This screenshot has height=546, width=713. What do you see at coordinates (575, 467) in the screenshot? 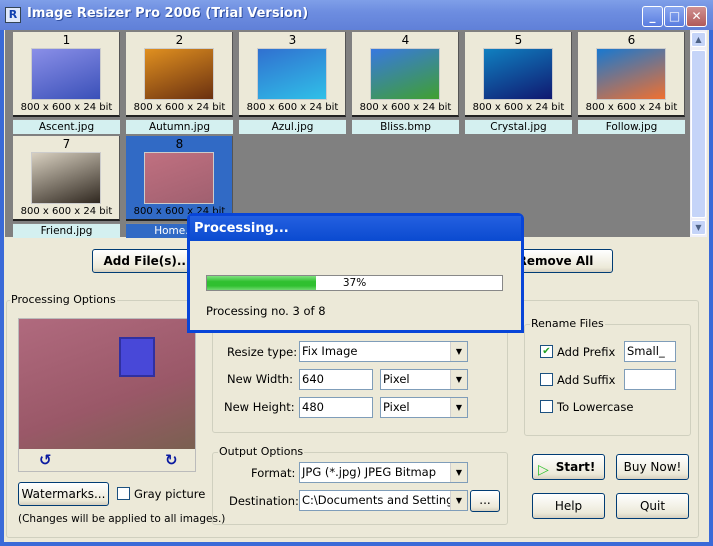
I see `start-label: Start!` at bounding box center [575, 467].